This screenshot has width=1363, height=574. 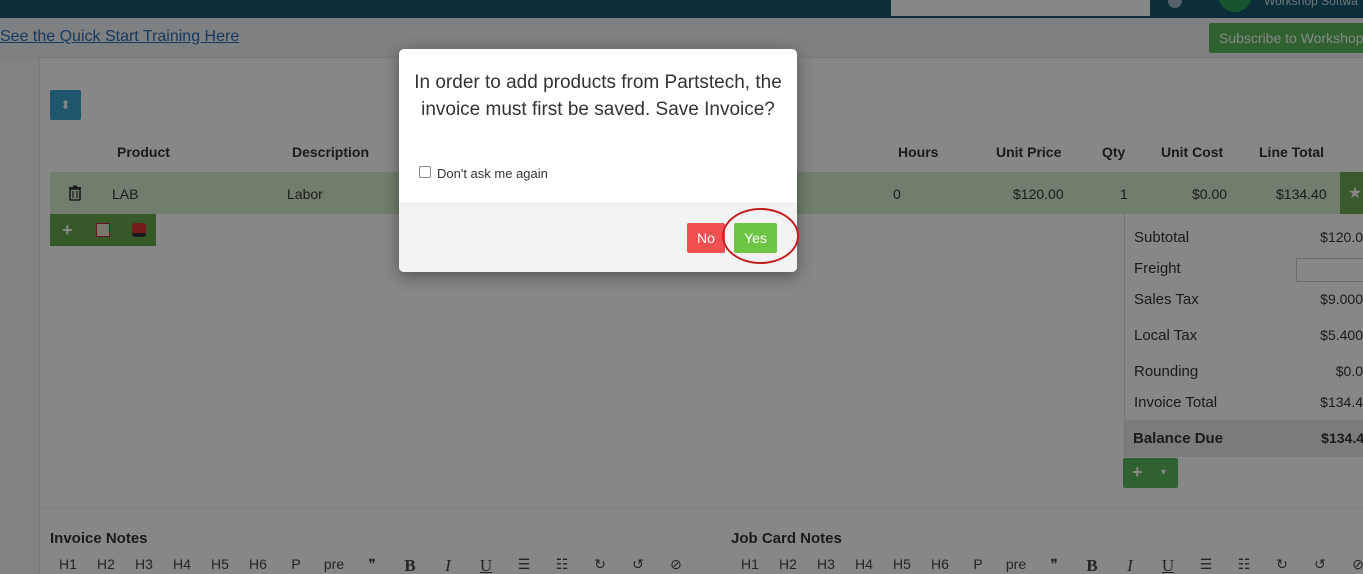 I want to click on no-button: No, so click(x=706, y=238).